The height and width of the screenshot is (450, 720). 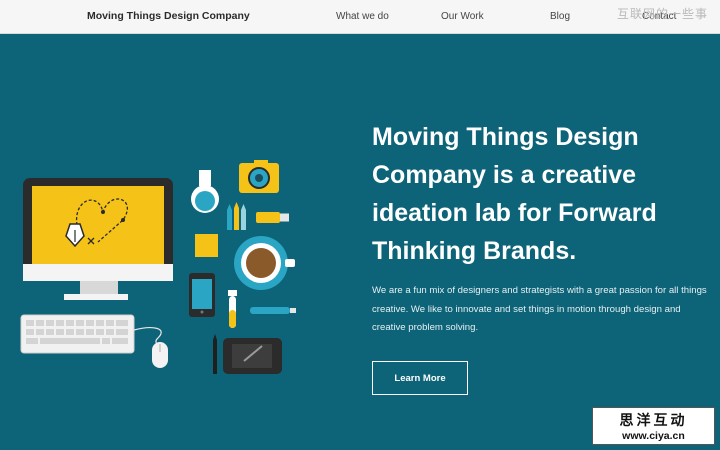 I want to click on watermark-badge: 思洋互动 www.ciya.cn, so click(x=653, y=426).